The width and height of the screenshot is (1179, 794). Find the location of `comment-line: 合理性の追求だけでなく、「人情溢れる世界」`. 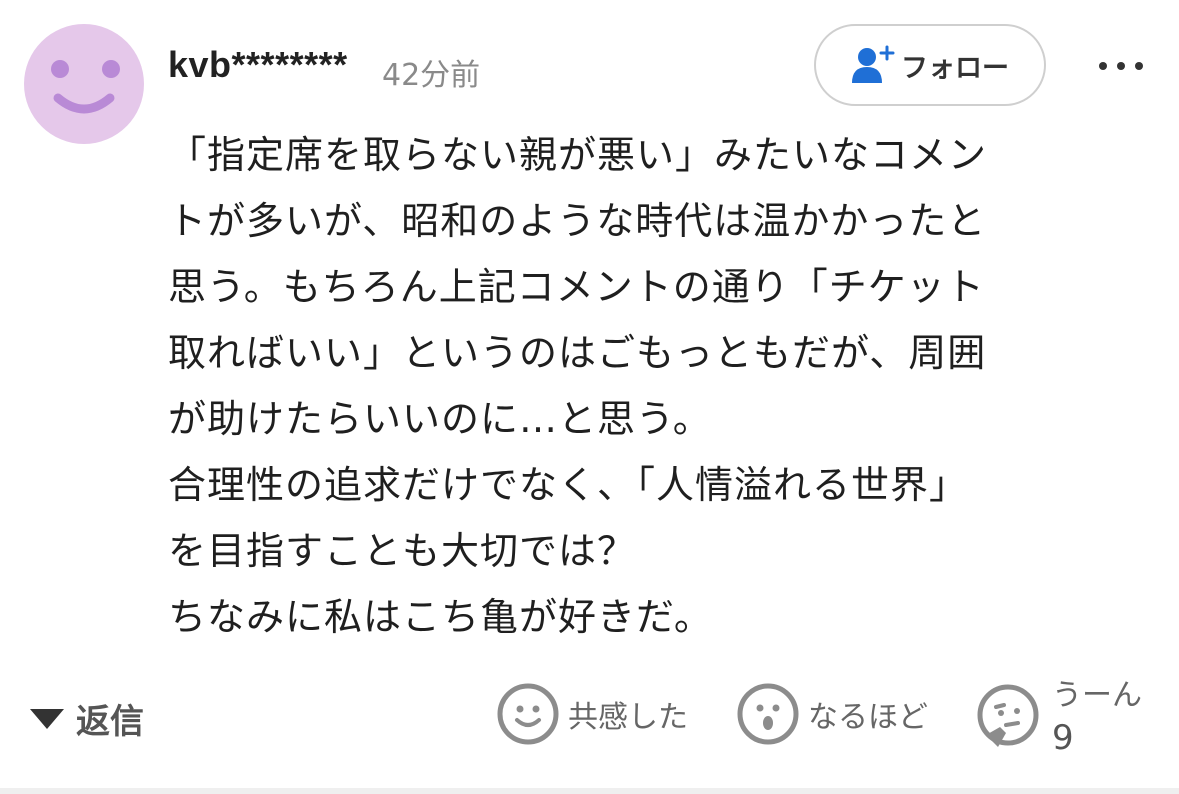

comment-line: 合理性の追求だけでなく、「人情溢れる世界」 is located at coordinates (568, 485).